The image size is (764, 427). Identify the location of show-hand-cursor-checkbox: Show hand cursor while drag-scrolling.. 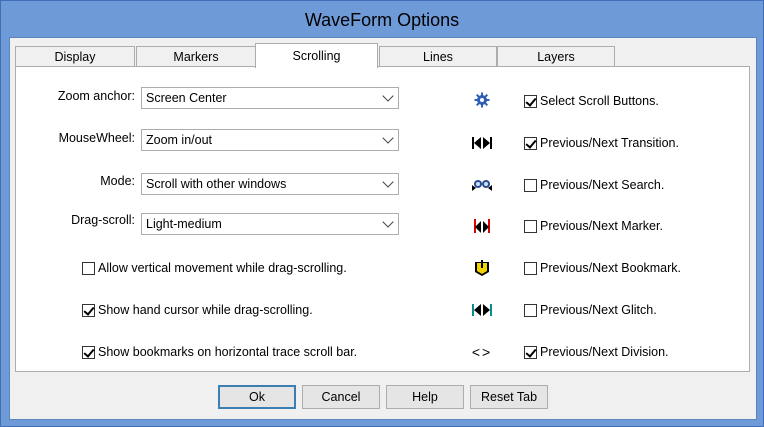
(197, 310).